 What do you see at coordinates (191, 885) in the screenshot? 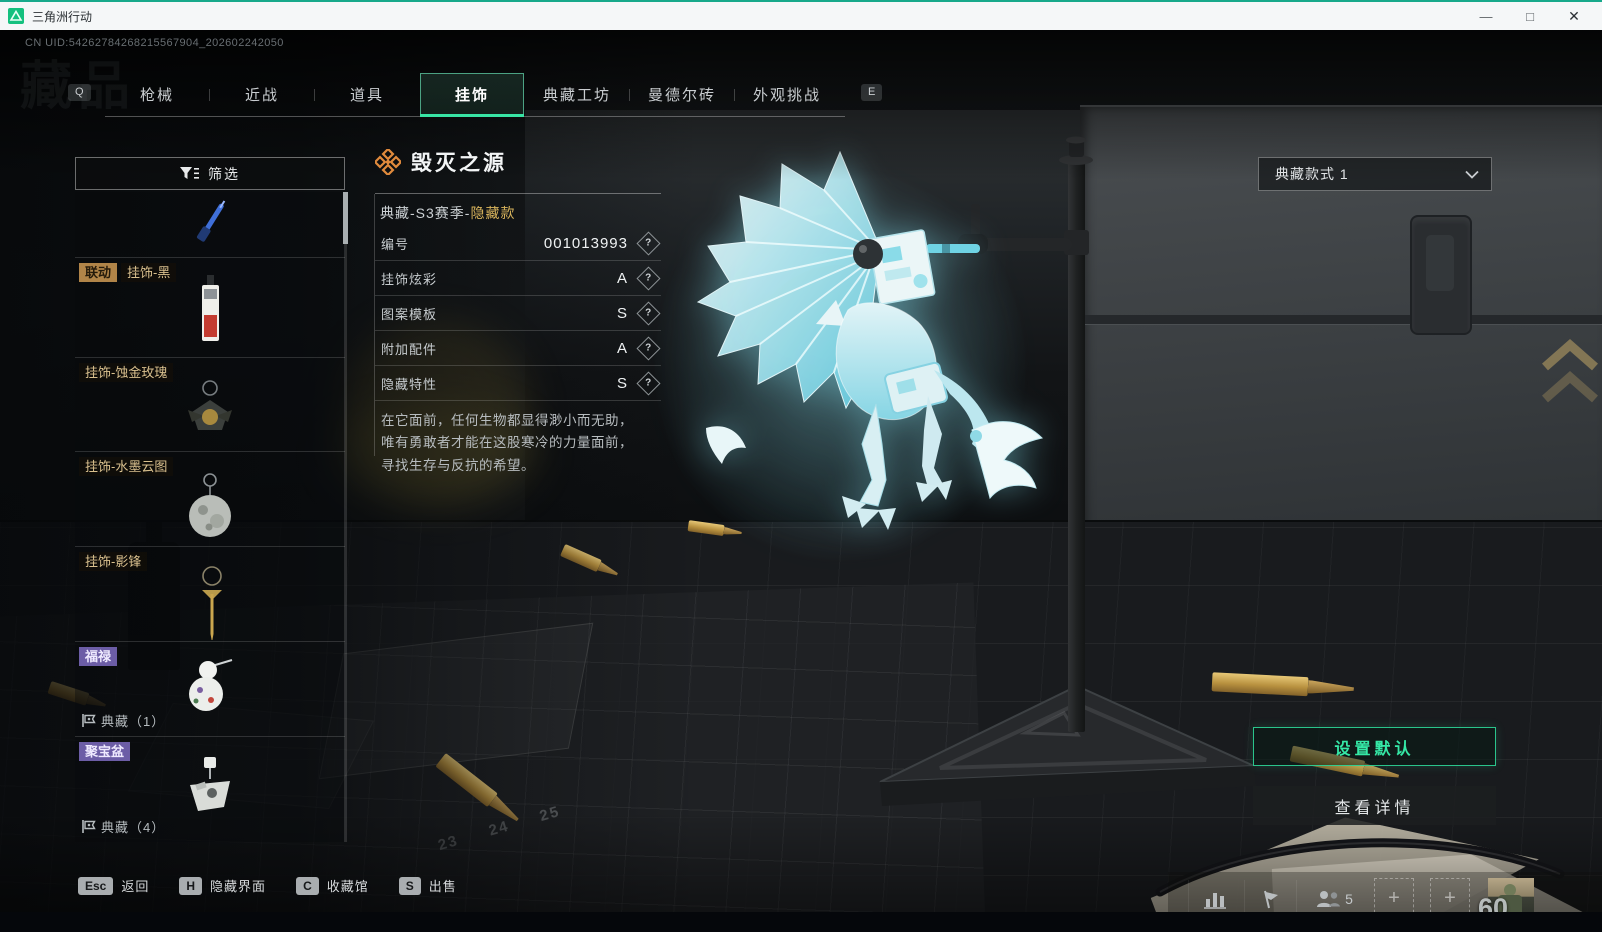
I see `h-keybadge: H` at bounding box center [191, 885].